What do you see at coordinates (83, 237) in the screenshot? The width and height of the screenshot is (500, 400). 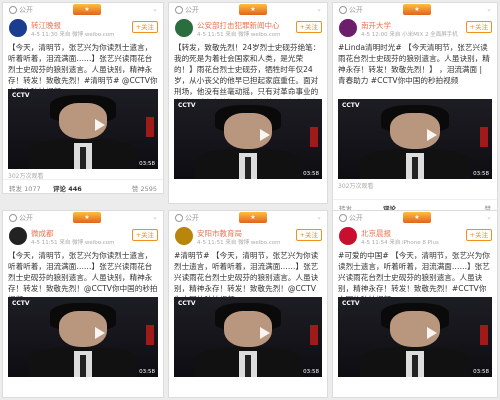 I see `post-header: 微成都 4-5 11:51 来自 微博 weibo.com +关注` at bounding box center [83, 237].